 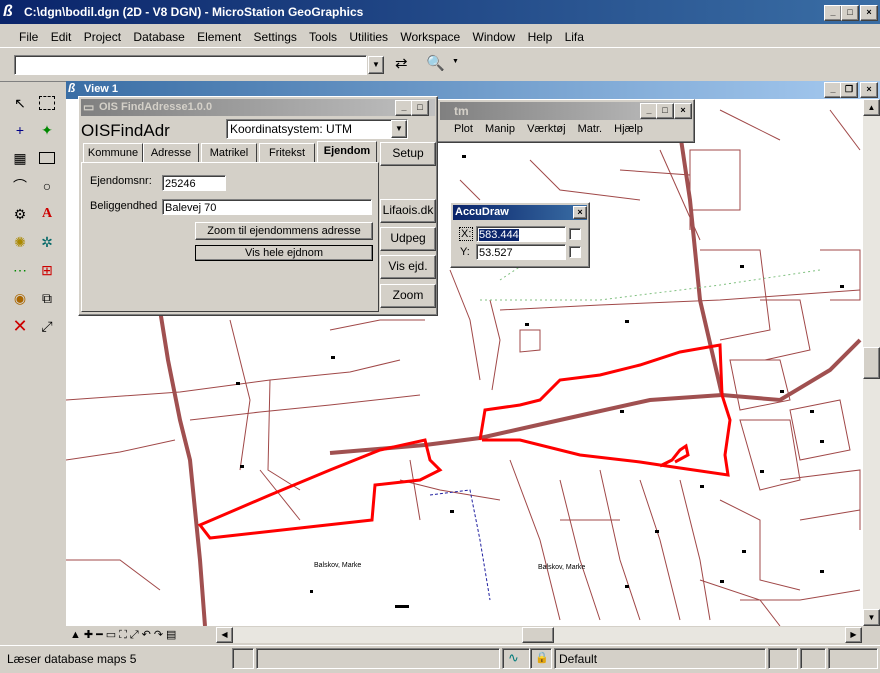 I want to click on level-status: Default, so click(x=660, y=658).